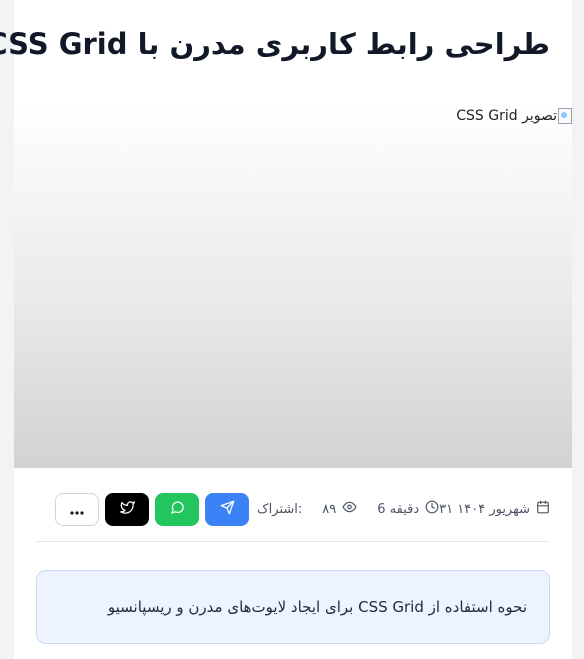 The height and width of the screenshot is (659, 584). I want to click on share-whatsapp-button, so click(177, 509).